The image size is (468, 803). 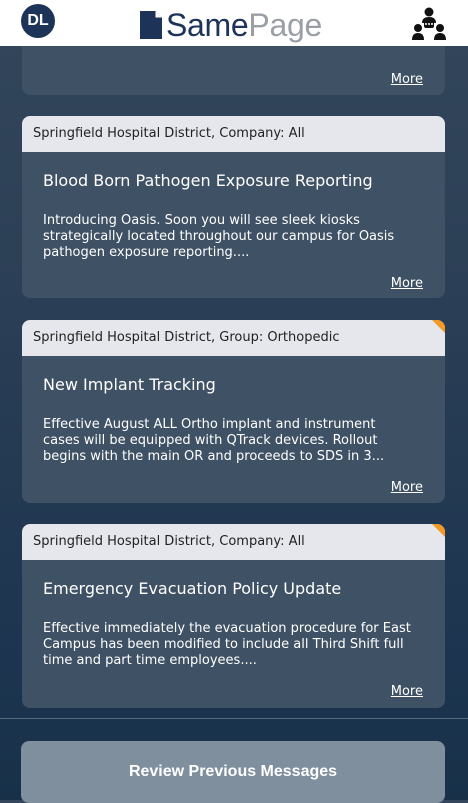 I want to click on logo-text-same: Same, so click(x=207, y=25).